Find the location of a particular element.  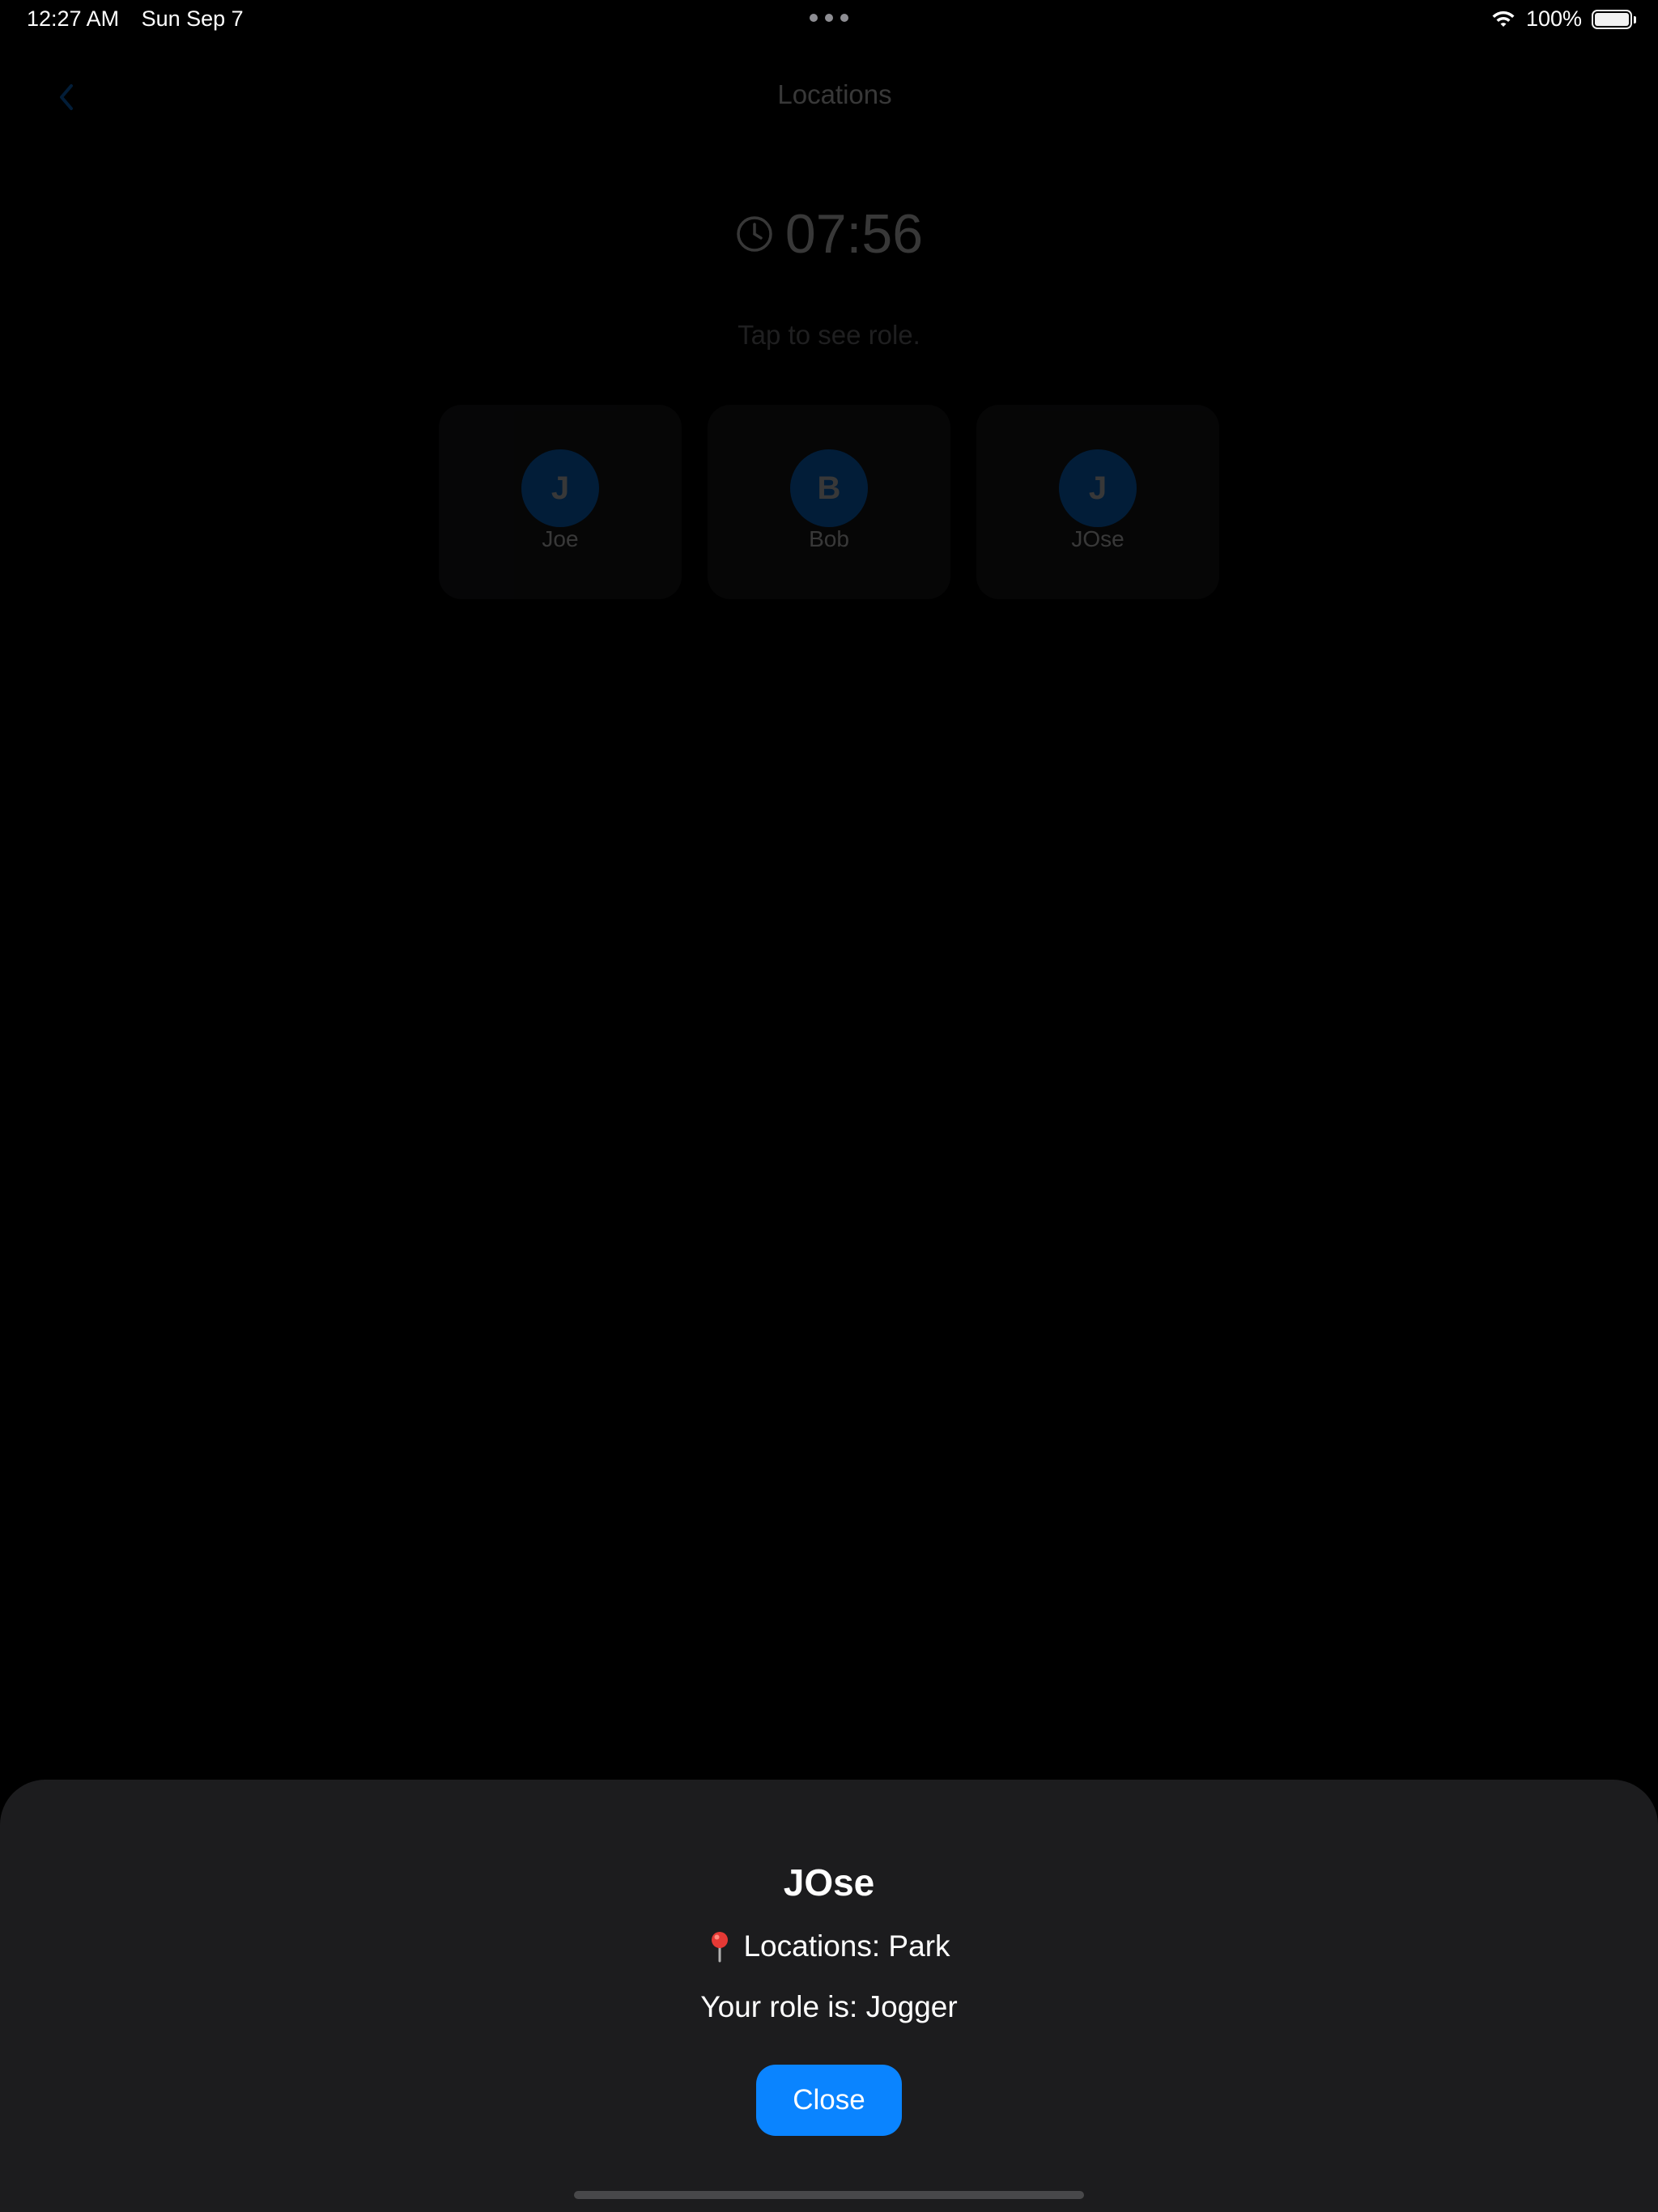

nav-bar: Locations is located at coordinates (829, 98).